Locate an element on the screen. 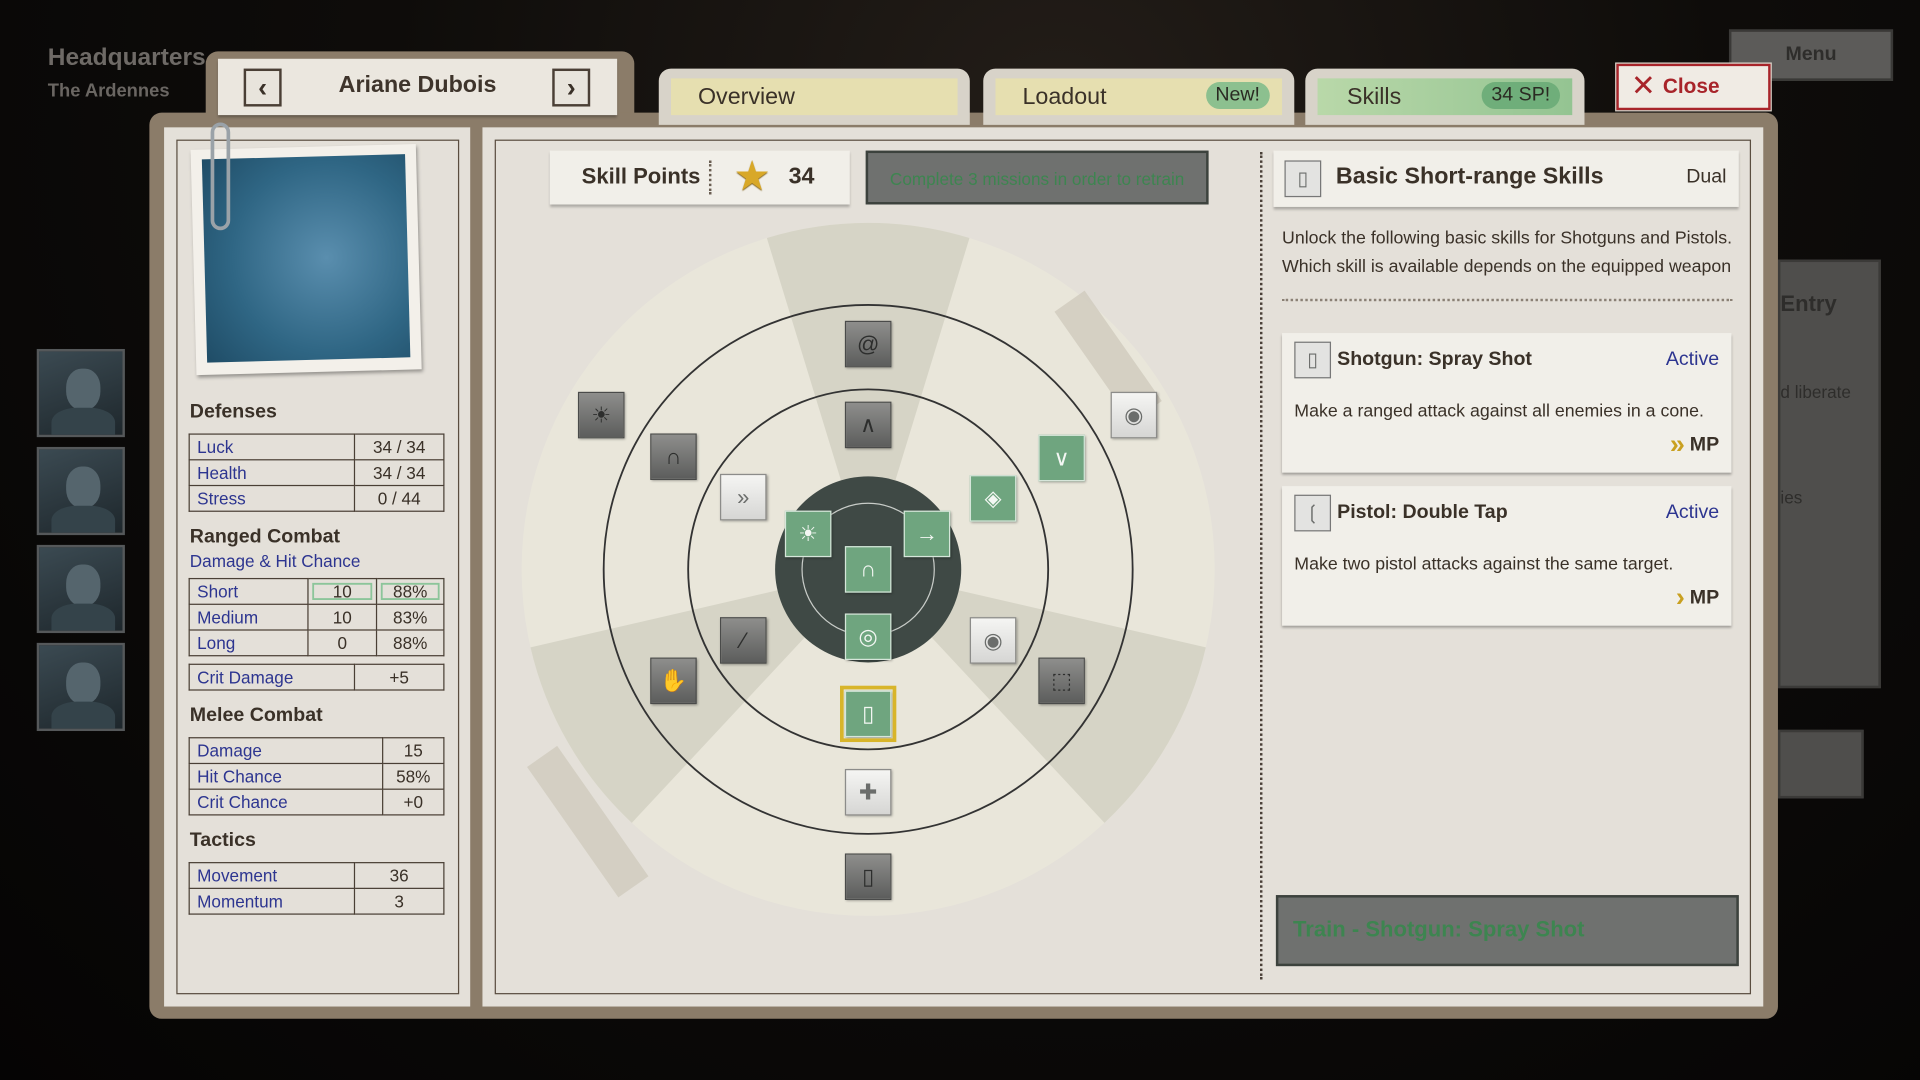 The width and height of the screenshot is (1920, 1080). skill-node: ⁄ is located at coordinates (743, 640).